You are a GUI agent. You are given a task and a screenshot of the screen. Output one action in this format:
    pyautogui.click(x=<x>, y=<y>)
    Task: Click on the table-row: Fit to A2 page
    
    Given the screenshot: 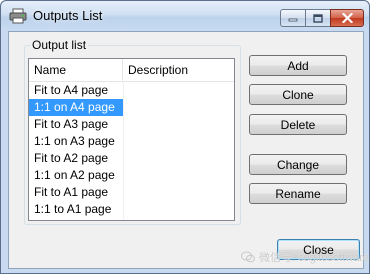 What is the action you would take?
    pyautogui.click(x=131, y=158)
    